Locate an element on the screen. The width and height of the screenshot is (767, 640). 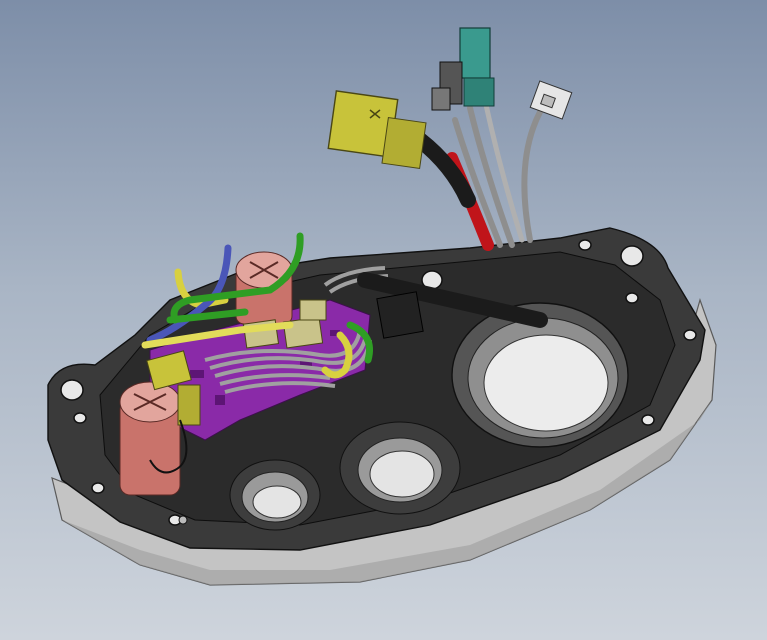
middle-bearing-bore is located at coordinates (400, 468).